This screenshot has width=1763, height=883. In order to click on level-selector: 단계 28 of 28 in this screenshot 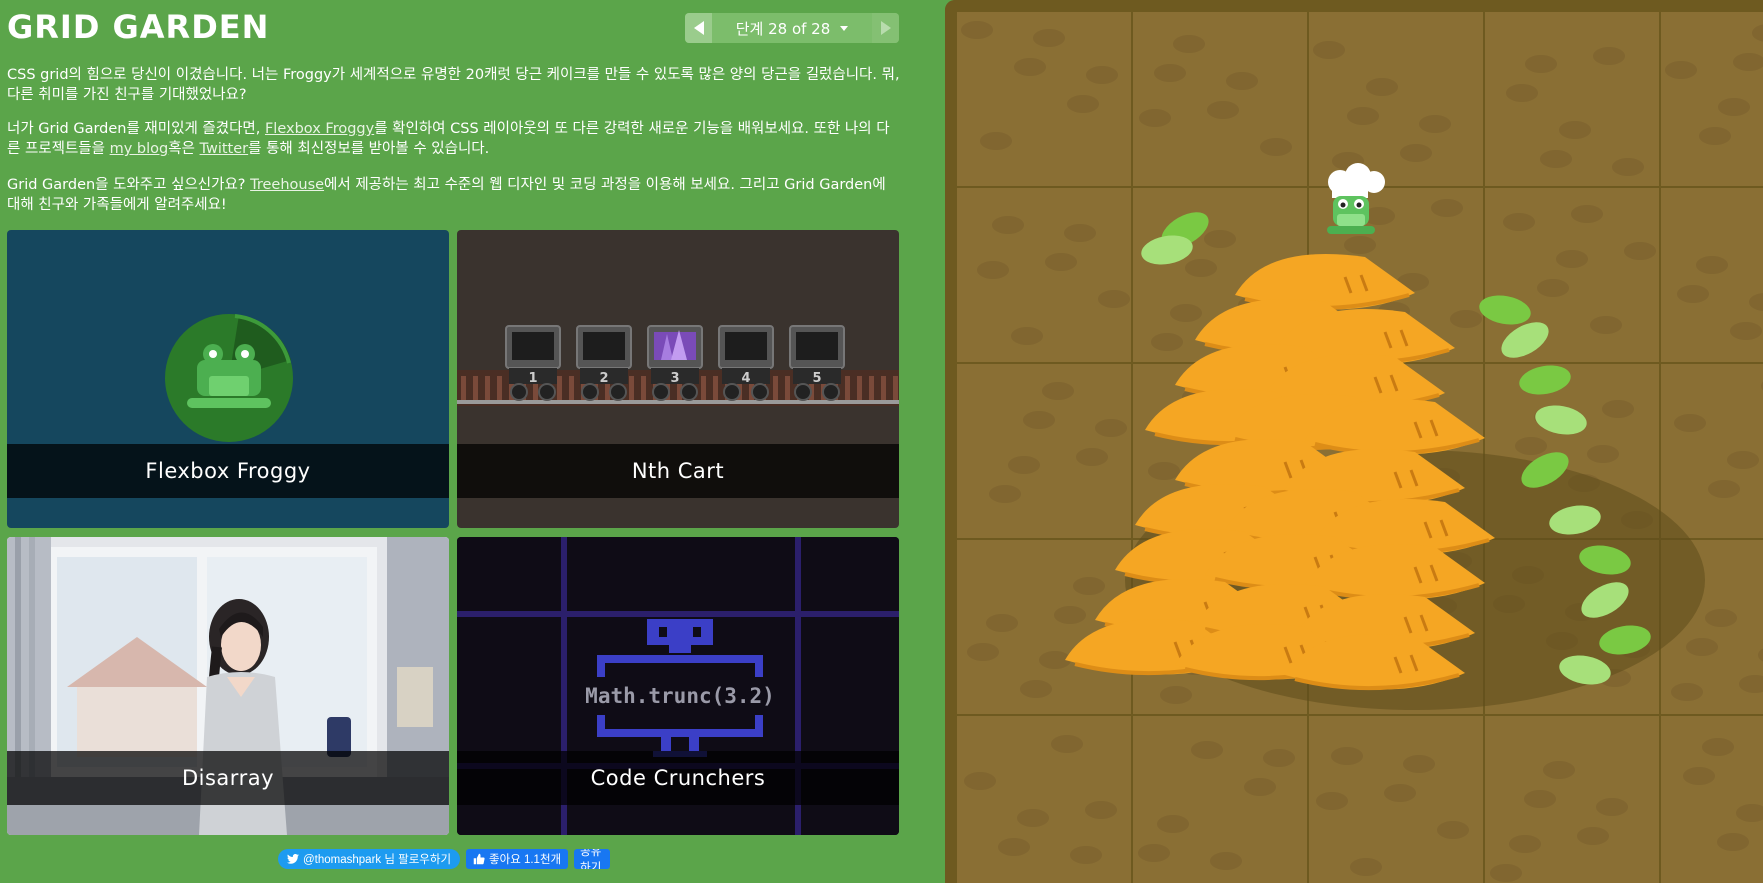, I will do `click(792, 28)`.